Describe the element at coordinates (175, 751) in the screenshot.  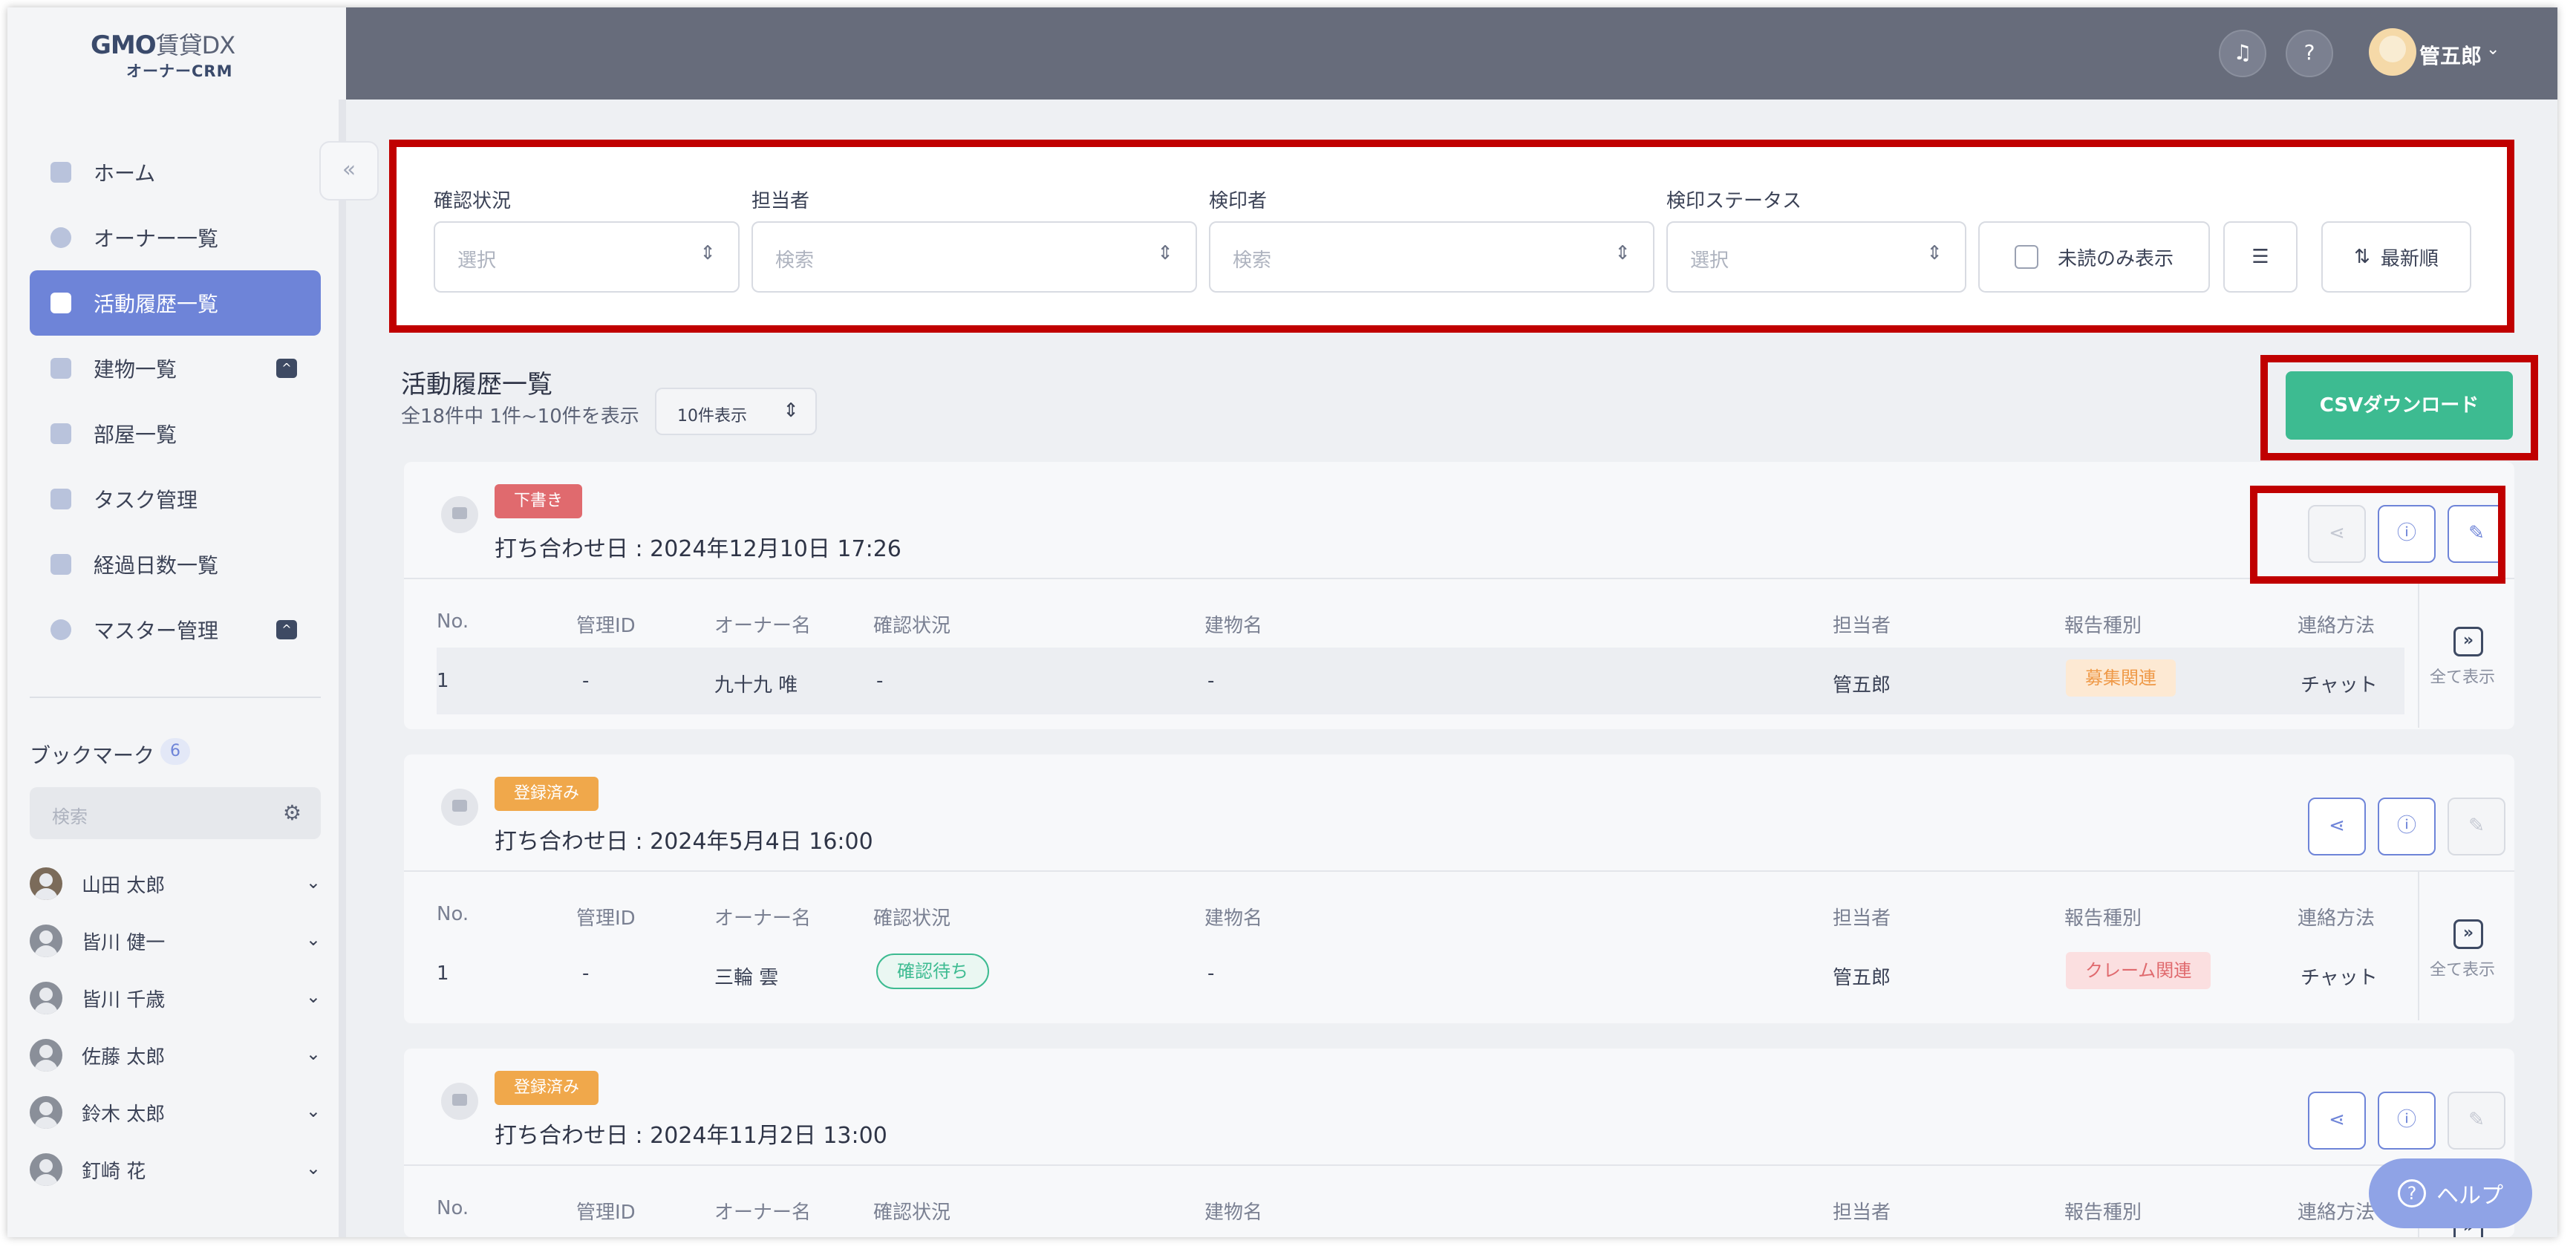
I see `bookmark-count-badge: 6` at that location.